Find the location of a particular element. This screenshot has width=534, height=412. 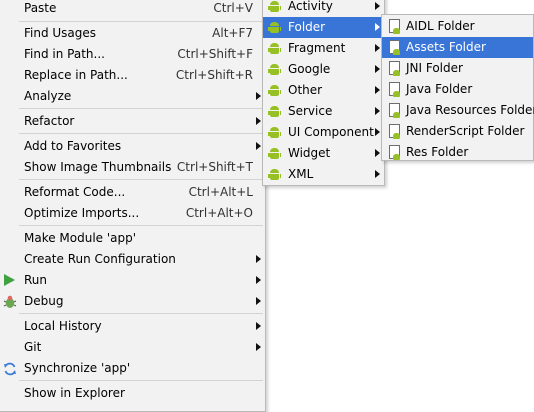

menu-item-label: Add to Favorites is located at coordinates (73, 146).